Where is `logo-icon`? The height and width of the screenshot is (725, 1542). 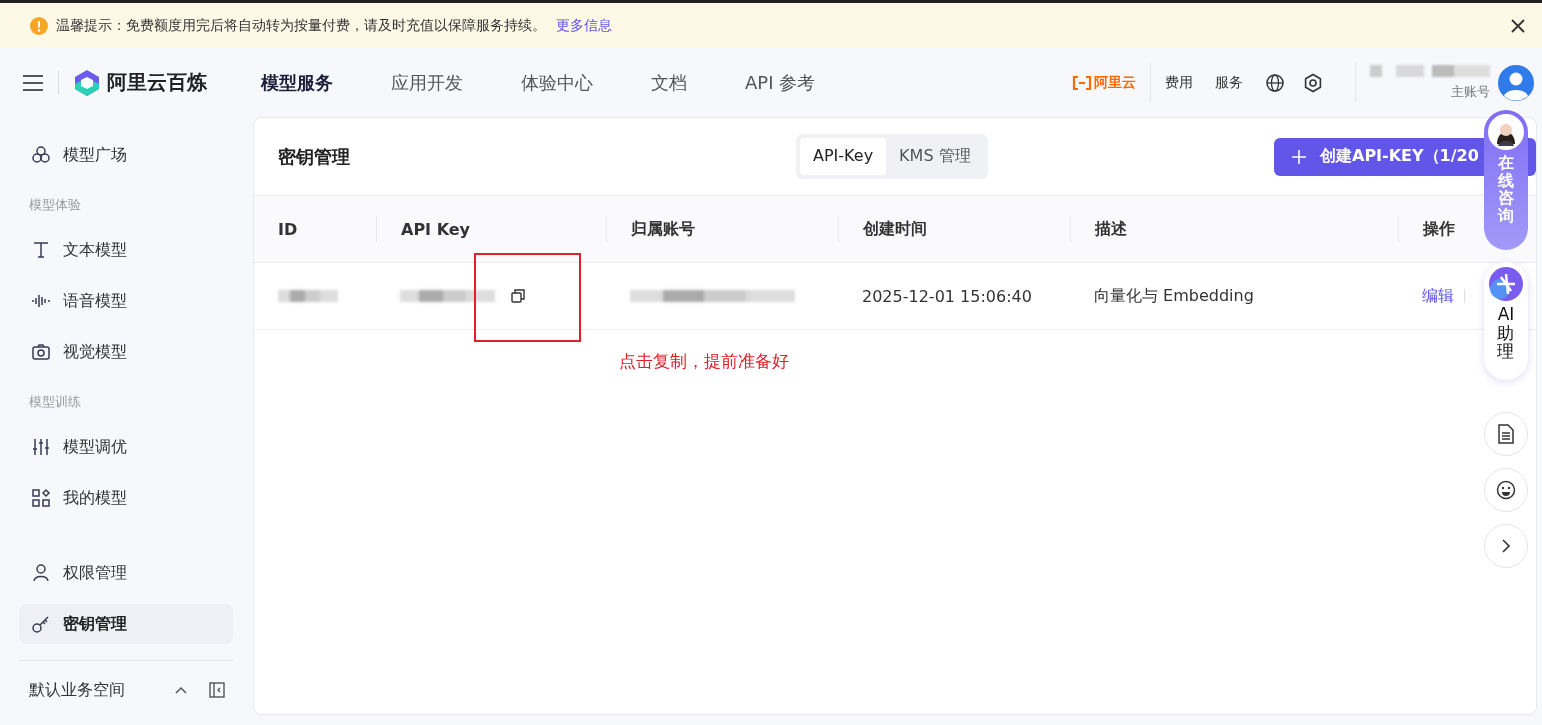
logo-icon is located at coordinates (87, 82).